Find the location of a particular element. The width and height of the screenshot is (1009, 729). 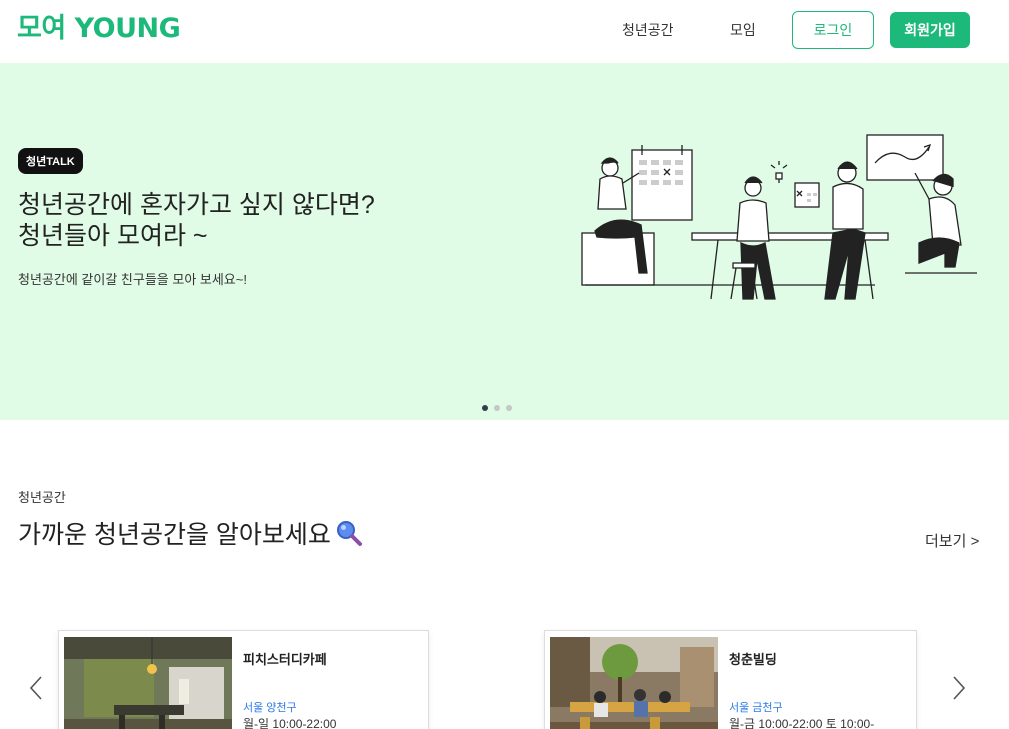

carousel-dots is located at coordinates (497, 408).